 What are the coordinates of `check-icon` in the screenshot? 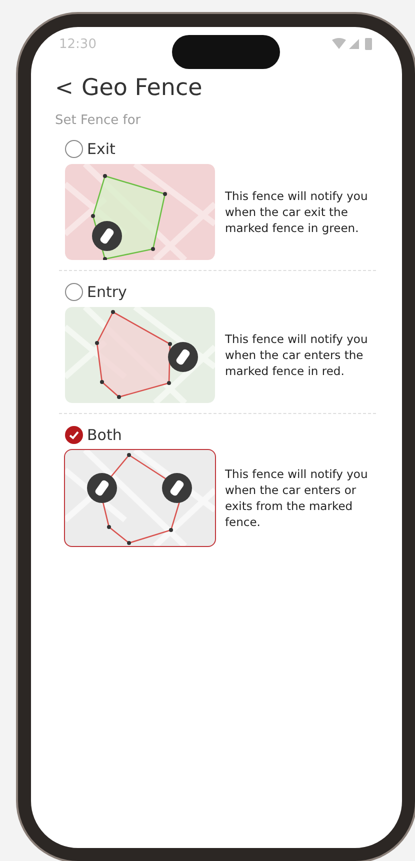 It's located at (74, 435).